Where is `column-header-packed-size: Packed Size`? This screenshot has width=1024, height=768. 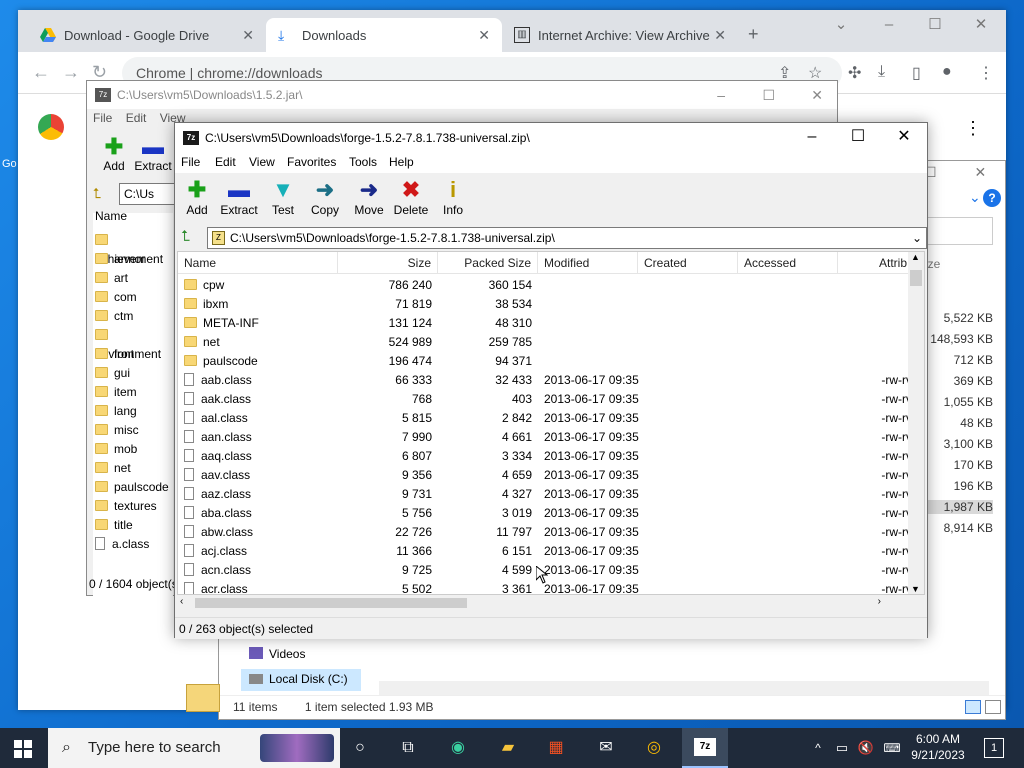 column-header-packed-size: Packed Size is located at coordinates (488, 263).